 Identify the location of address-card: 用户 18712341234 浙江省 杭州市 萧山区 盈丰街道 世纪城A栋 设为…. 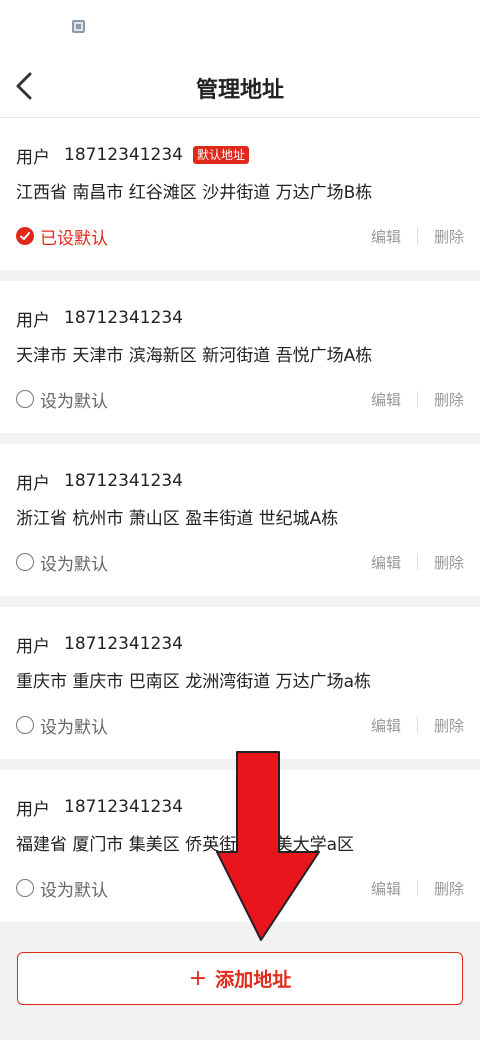
(240, 520).